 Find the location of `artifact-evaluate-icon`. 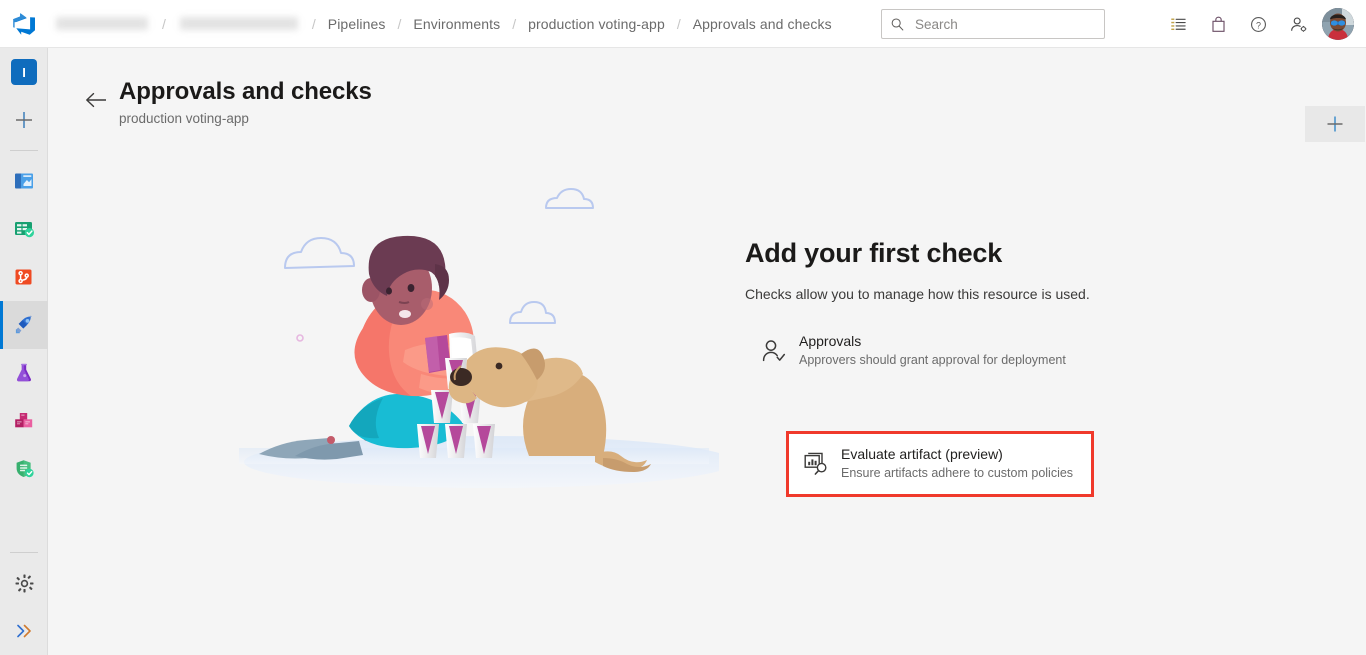

artifact-evaluate-icon is located at coordinates (816, 464).